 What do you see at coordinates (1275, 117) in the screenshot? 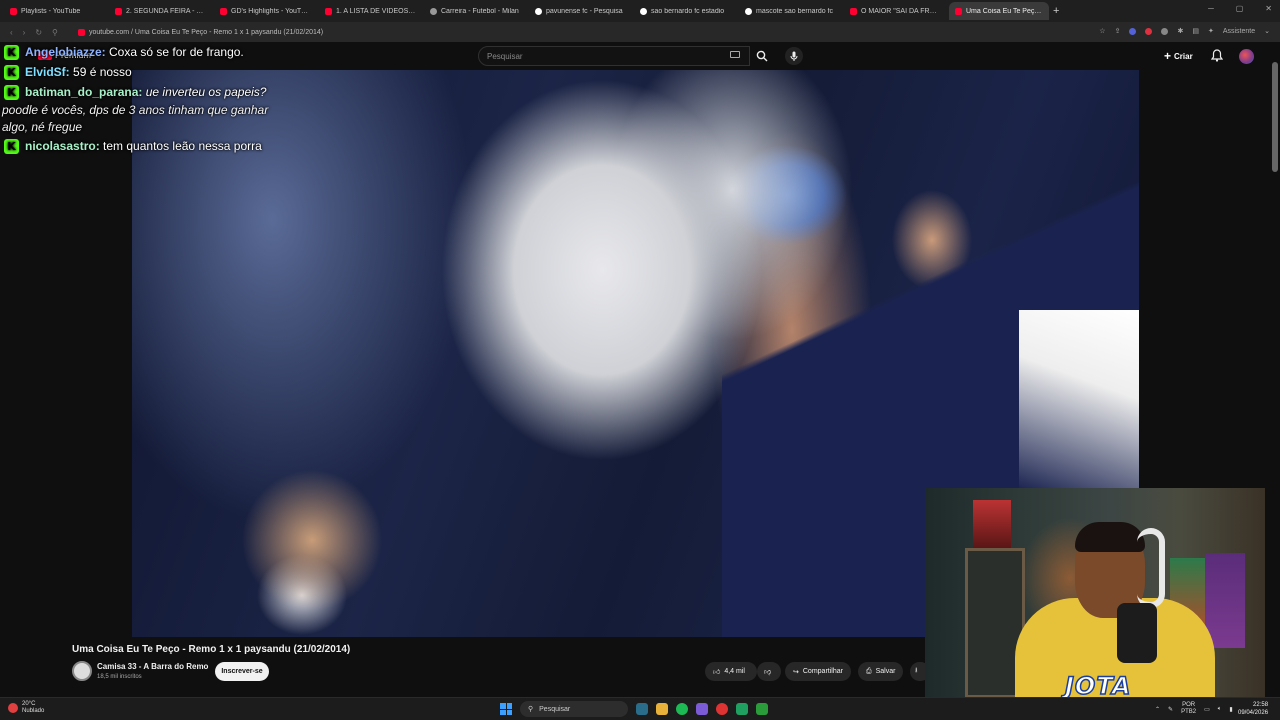
I see `scrollbar-thumb` at bounding box center [1275, 117].